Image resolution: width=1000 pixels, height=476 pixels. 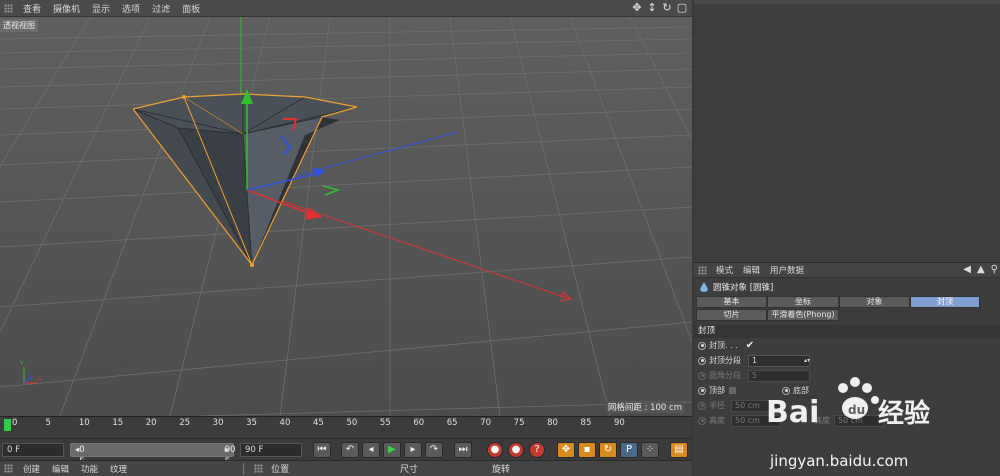 I want to click on maximize-icon: ▢, so click(x=682, y=8).